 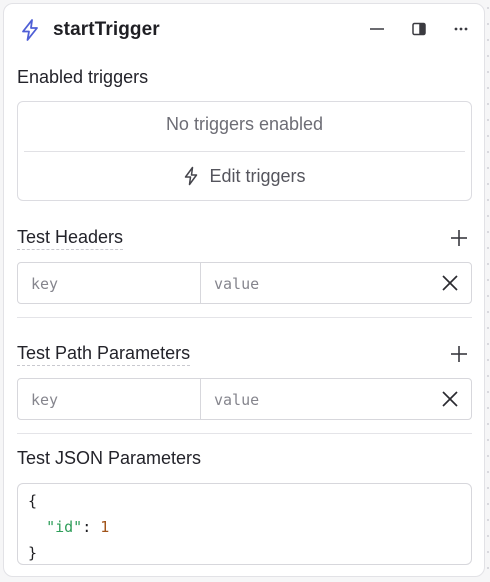 I want to click on minimize-button, so click(x=377, y=29).